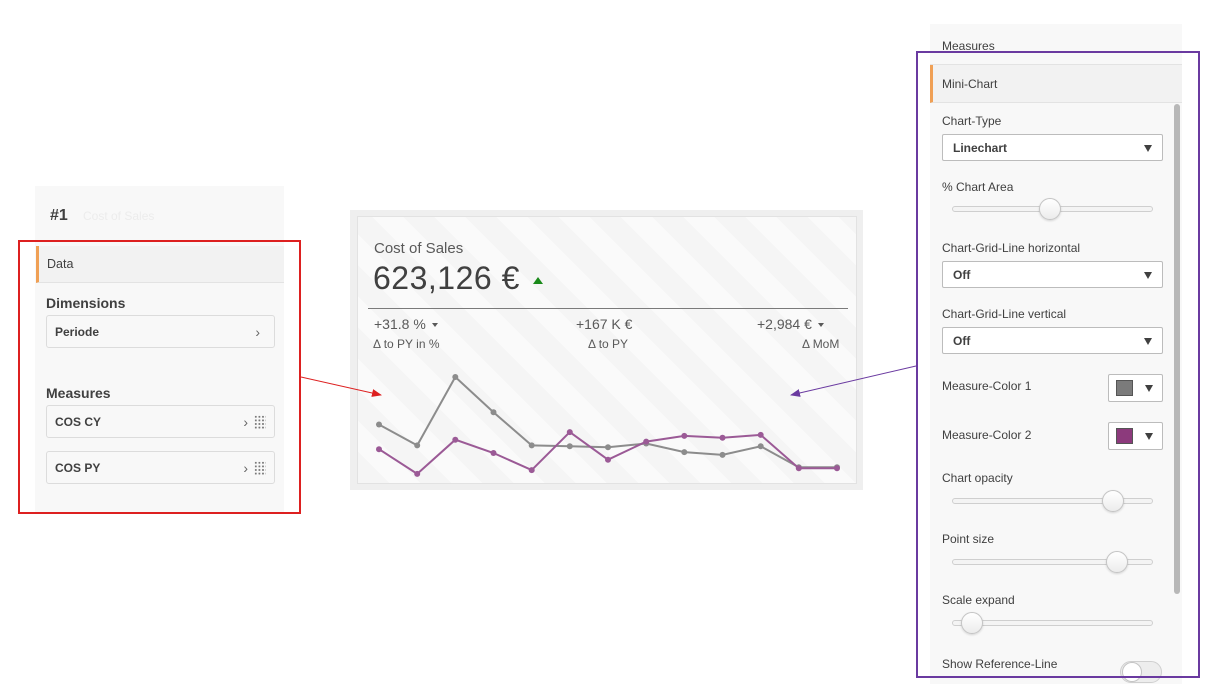 This screenshot has height=697, width=1221. Describe the element at coordinates (159, 377) in the screenshot. I see `data-highlight-box` at that location.